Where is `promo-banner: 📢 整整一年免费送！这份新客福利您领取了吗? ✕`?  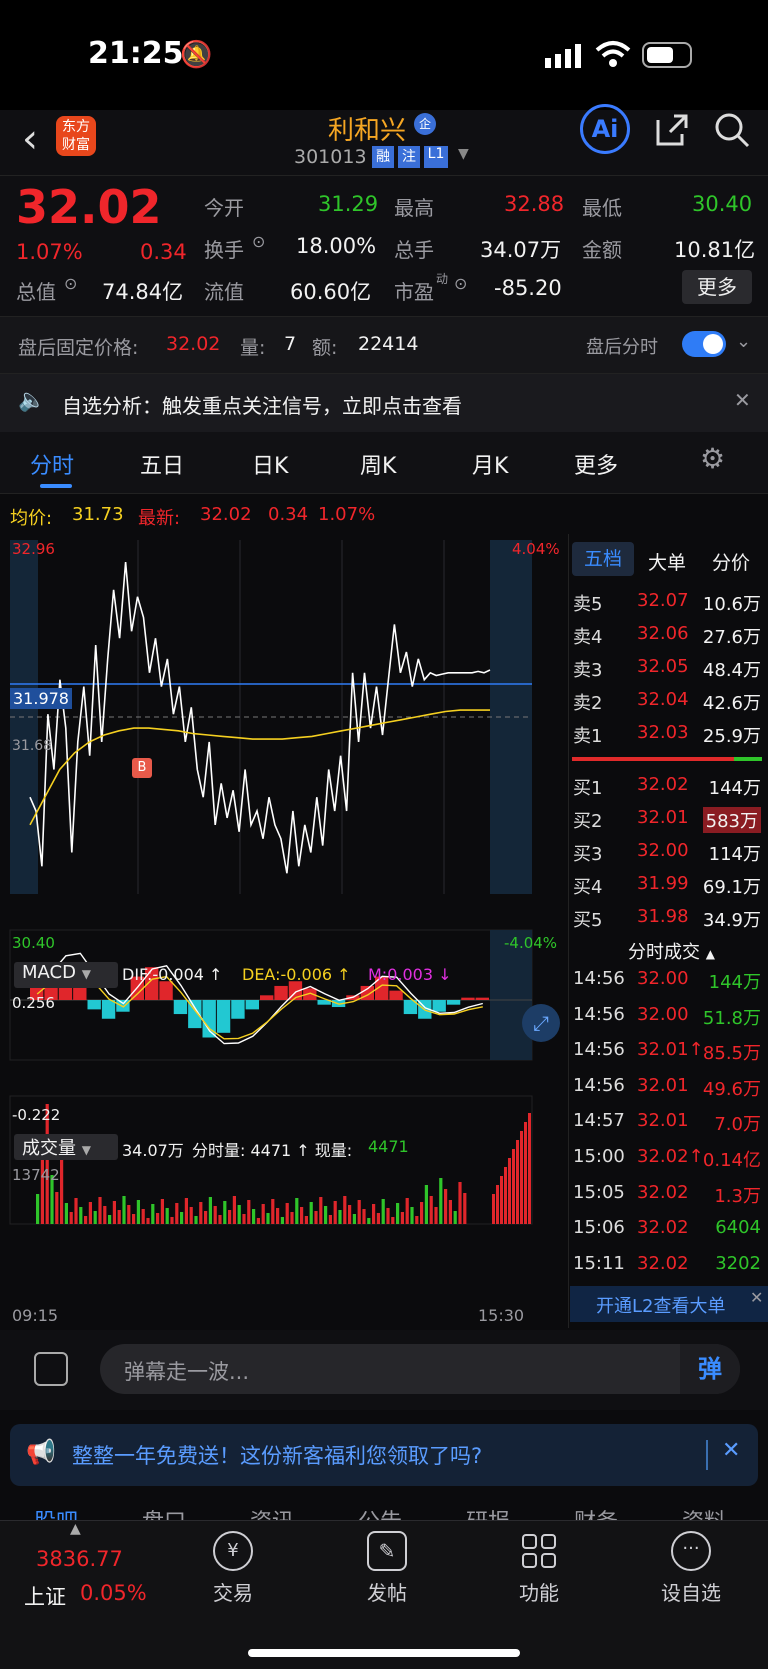
promo-banner: 📢 整整一年免费送！这份新客福利您领取了吗? ✕ is located at coordinates (384, 1455).